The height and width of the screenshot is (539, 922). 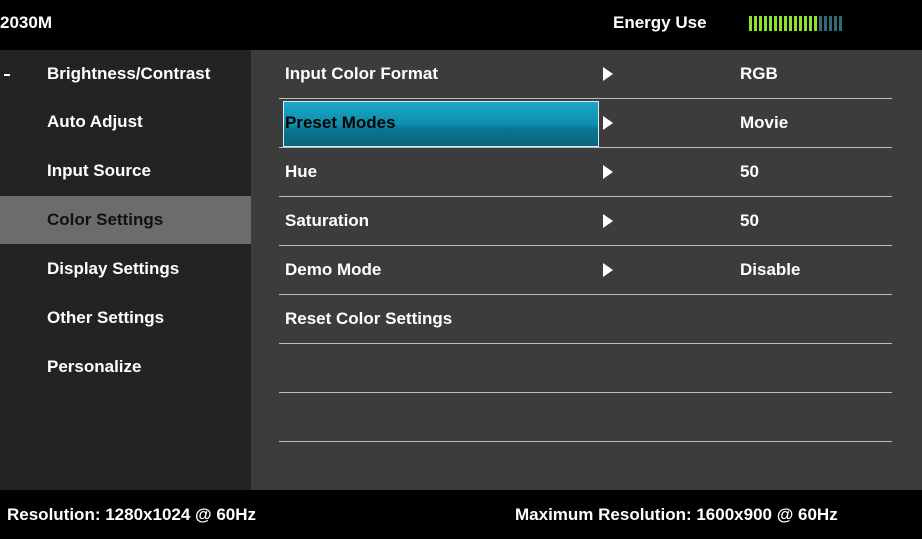 I want to click on row-label: Reset Color Settings, so click(x=369, y=318).